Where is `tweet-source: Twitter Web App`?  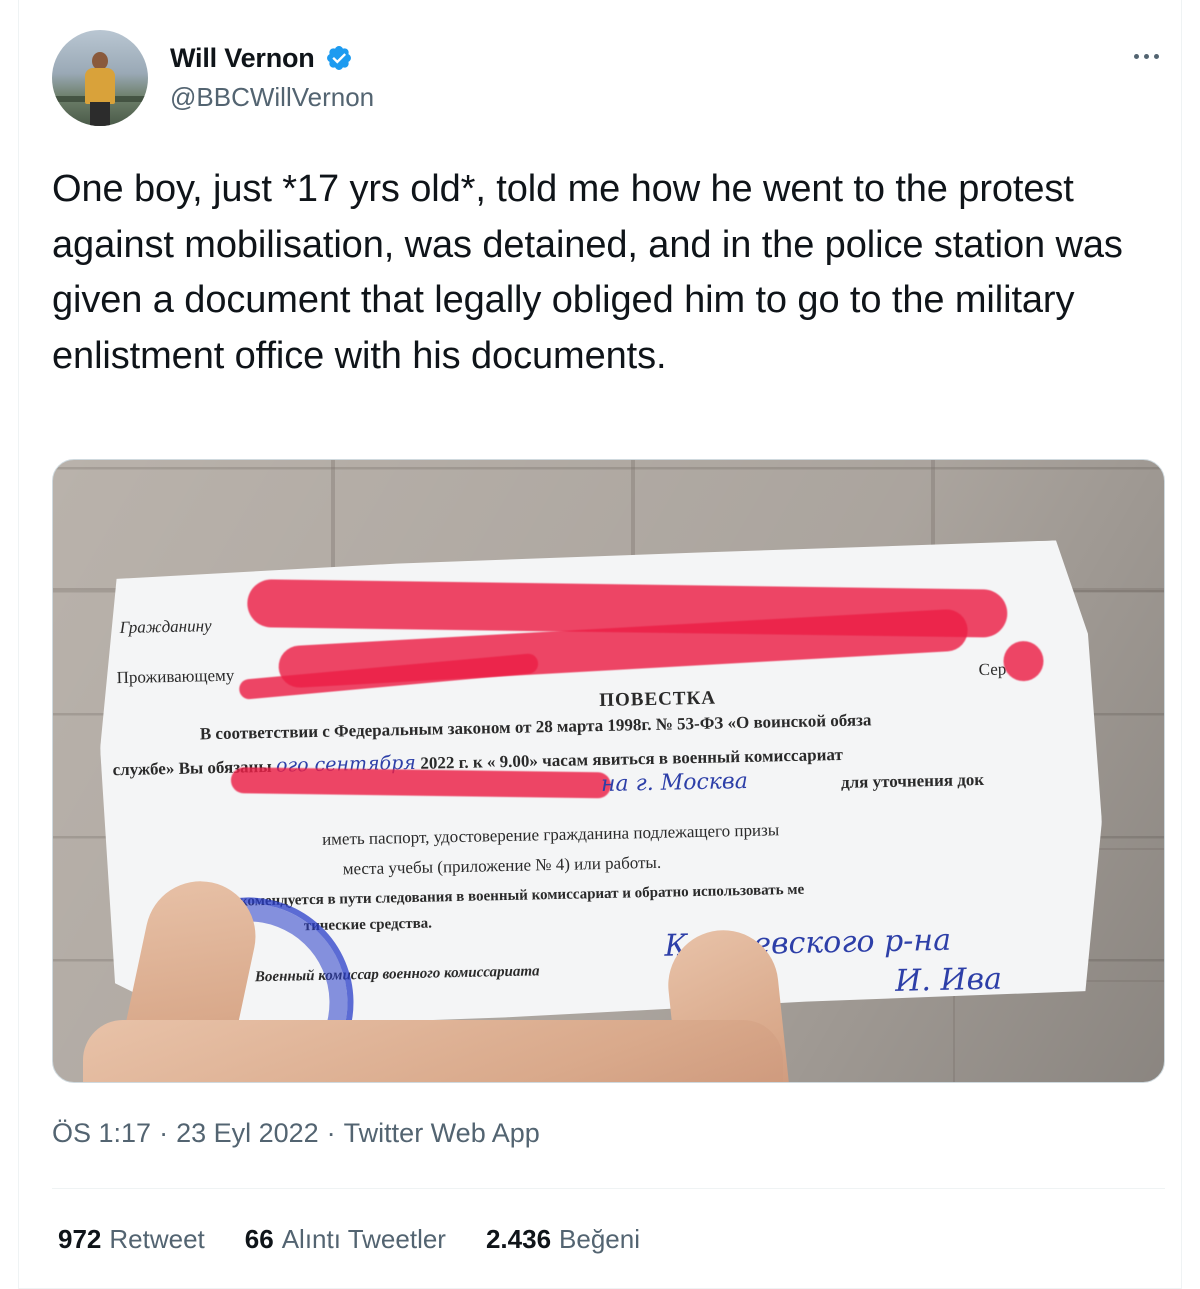 tweet-source: Twitter Web App is located at coordinates (442, 1133).